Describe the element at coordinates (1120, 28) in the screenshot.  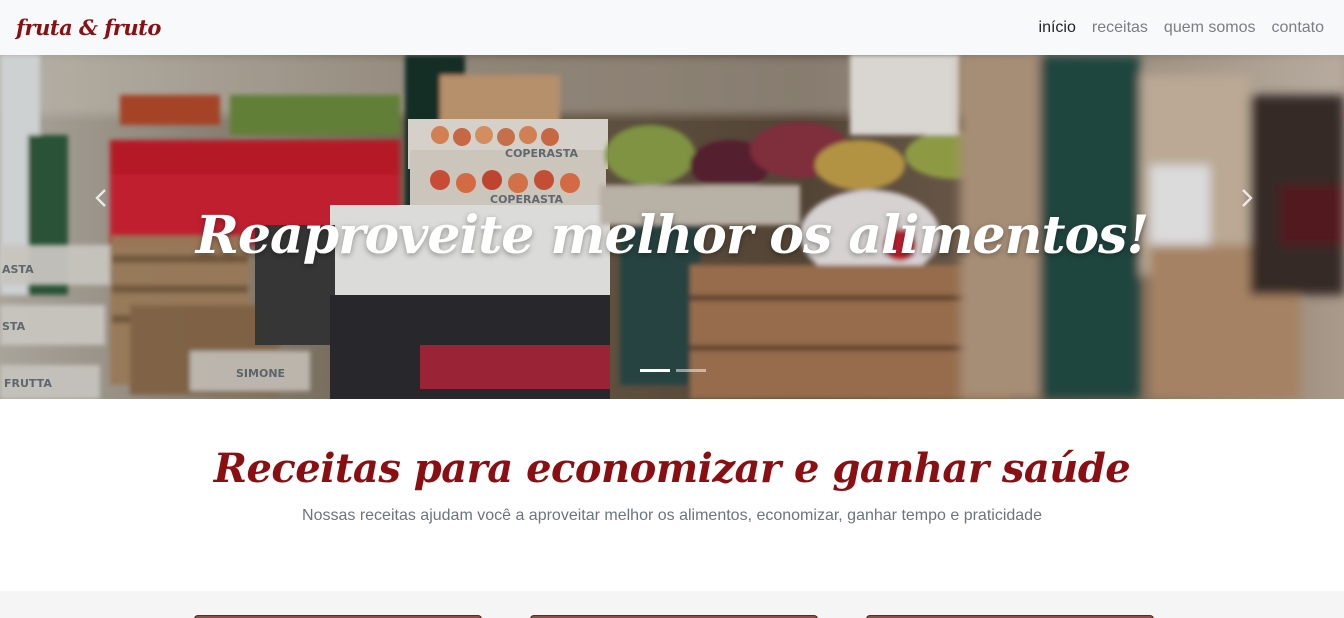
I see `nav-link-receitas: receitas` at that location.